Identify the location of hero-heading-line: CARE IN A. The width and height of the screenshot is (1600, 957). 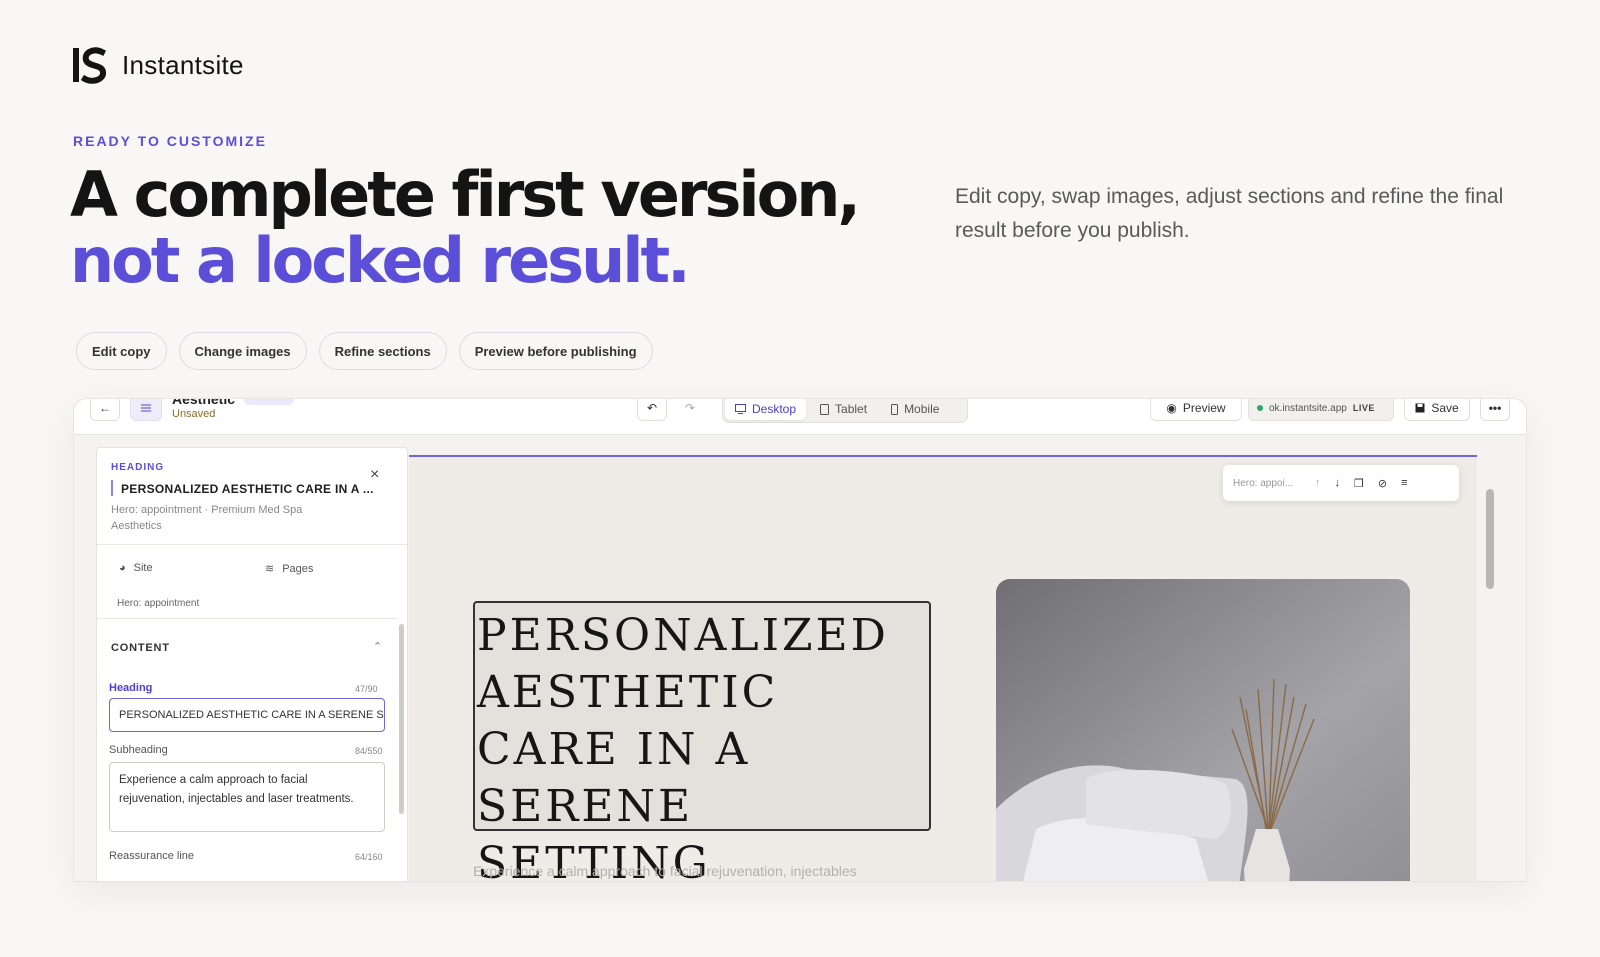
(614, 749).